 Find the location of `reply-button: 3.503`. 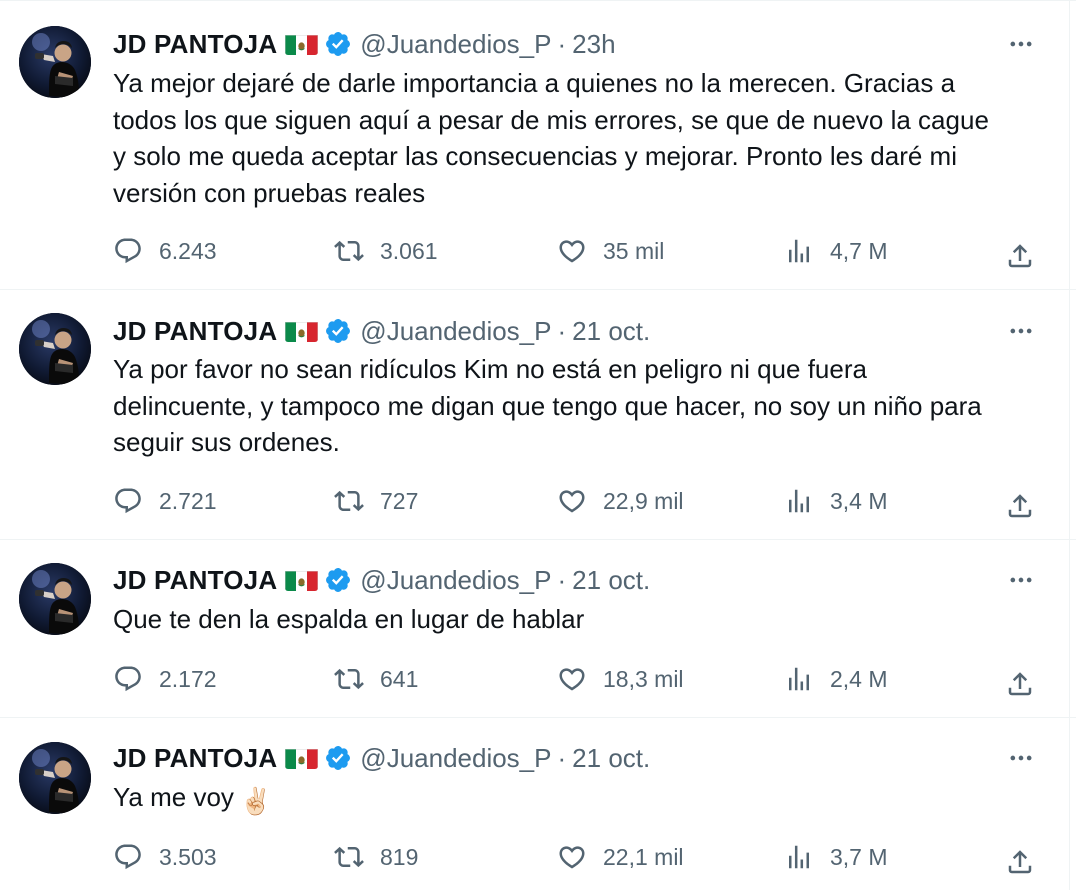

reply-button: 3.503 is located at coordinates (165, 857).